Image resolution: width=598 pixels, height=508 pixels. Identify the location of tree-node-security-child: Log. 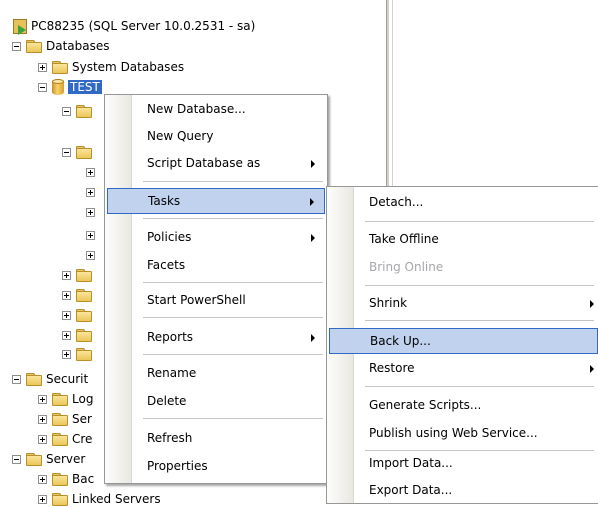
(65, 399).